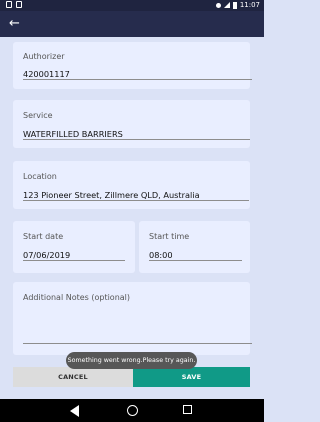 This screenshot has height=422, width=320. What do you see at coordinates (132, 65) in the screenshot?
I see `authorizer-card: Authorizer 420001117` at bounding box center [132, 65].